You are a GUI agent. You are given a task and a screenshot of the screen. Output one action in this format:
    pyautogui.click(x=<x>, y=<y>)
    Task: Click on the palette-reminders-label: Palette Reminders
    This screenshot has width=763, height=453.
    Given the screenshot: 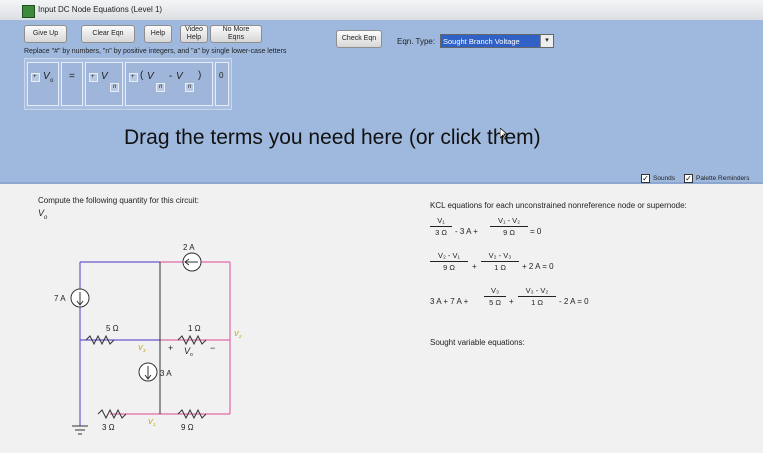 What is the action you would take?
    pyautogui.click(x=723, y=178)
    